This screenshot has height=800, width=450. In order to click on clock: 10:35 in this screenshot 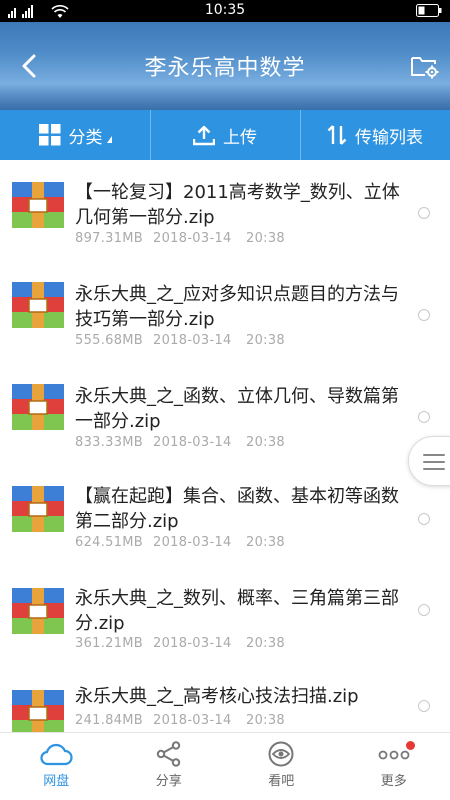, I will do `click(225, 10)`.